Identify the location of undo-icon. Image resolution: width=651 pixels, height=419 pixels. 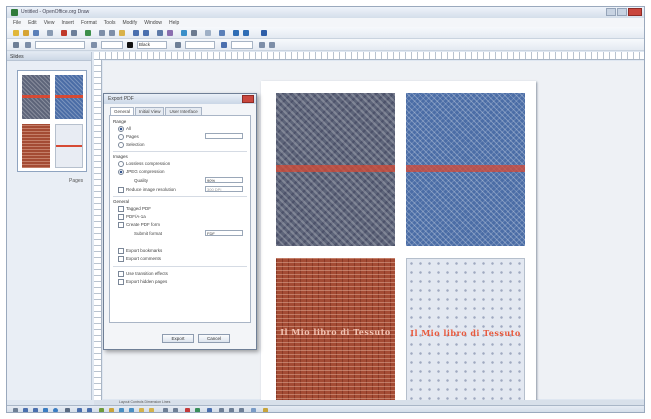
(136, 33).